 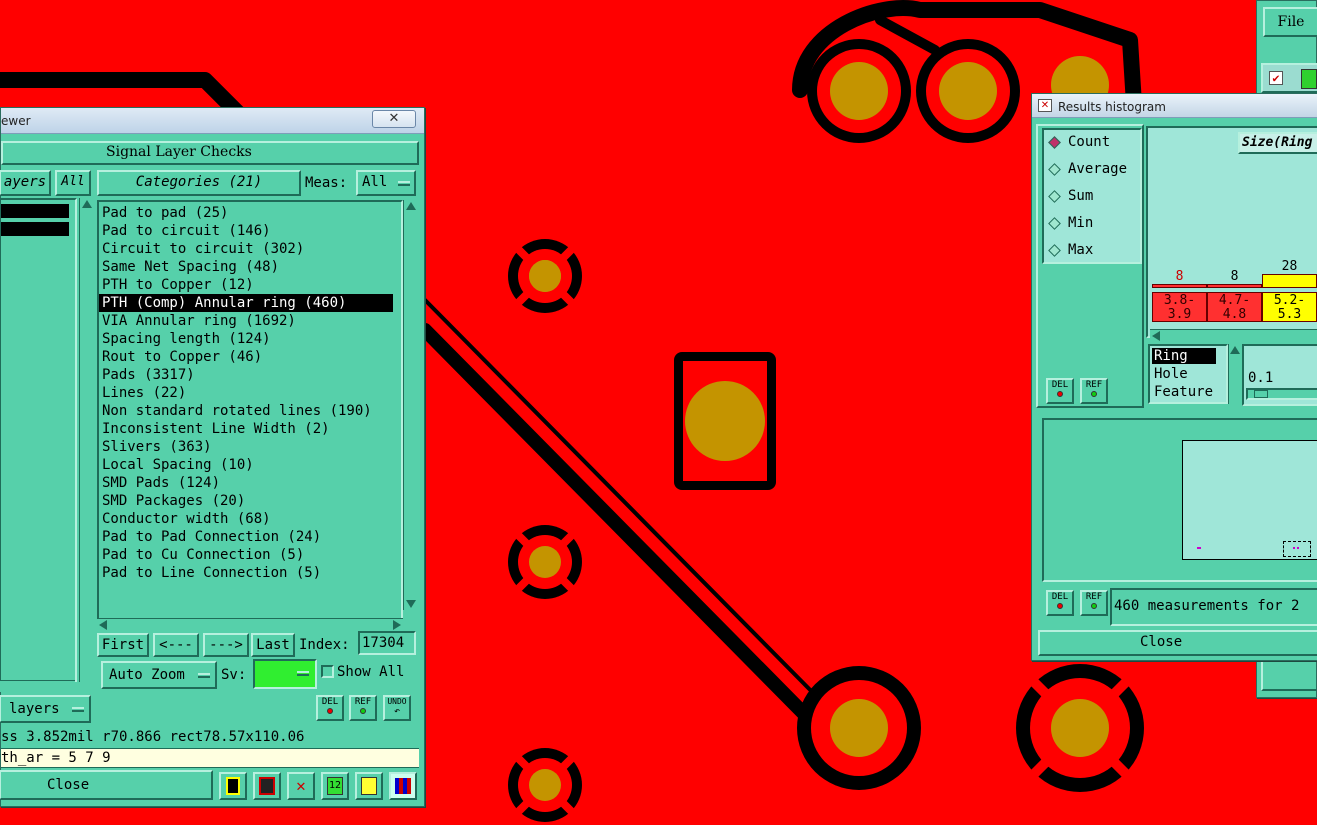 What do you see at coordinates (234, 675) in the screenshot?
I see `sv-label: Sv:` at bounding box center [234, 675].